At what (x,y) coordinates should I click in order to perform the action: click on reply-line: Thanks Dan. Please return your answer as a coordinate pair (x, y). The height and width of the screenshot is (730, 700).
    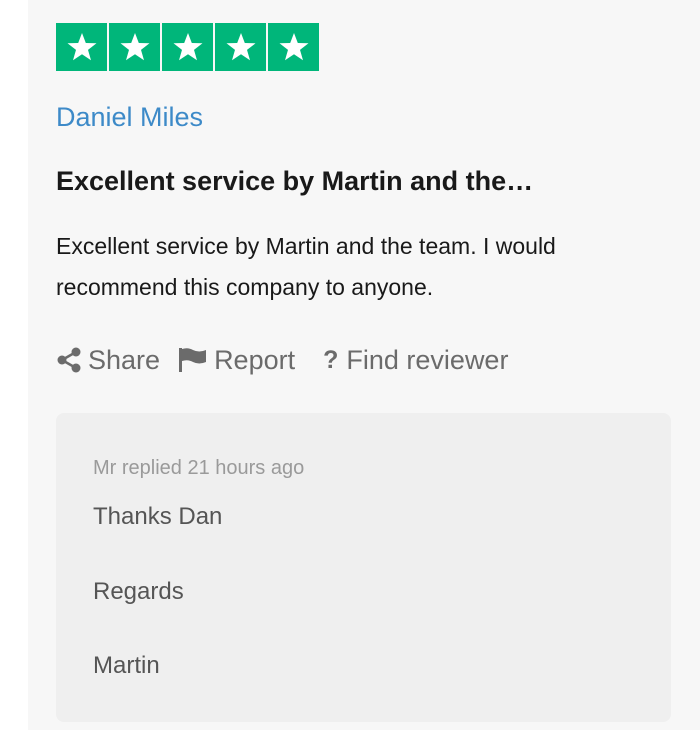
    Looking at the image, I should click on (158, 516).